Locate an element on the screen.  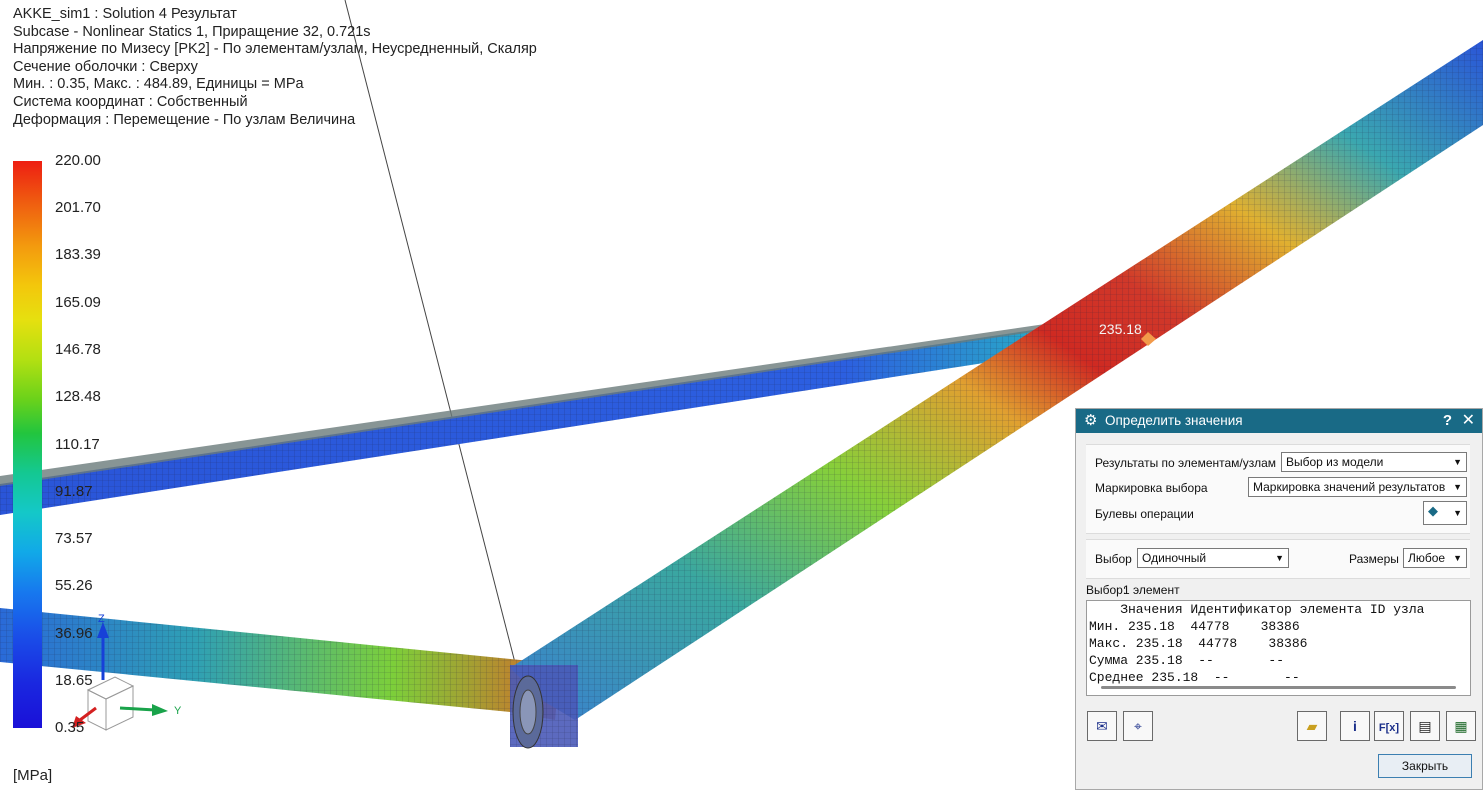
triad-y-label: Y is located at coordinates (178, 711).